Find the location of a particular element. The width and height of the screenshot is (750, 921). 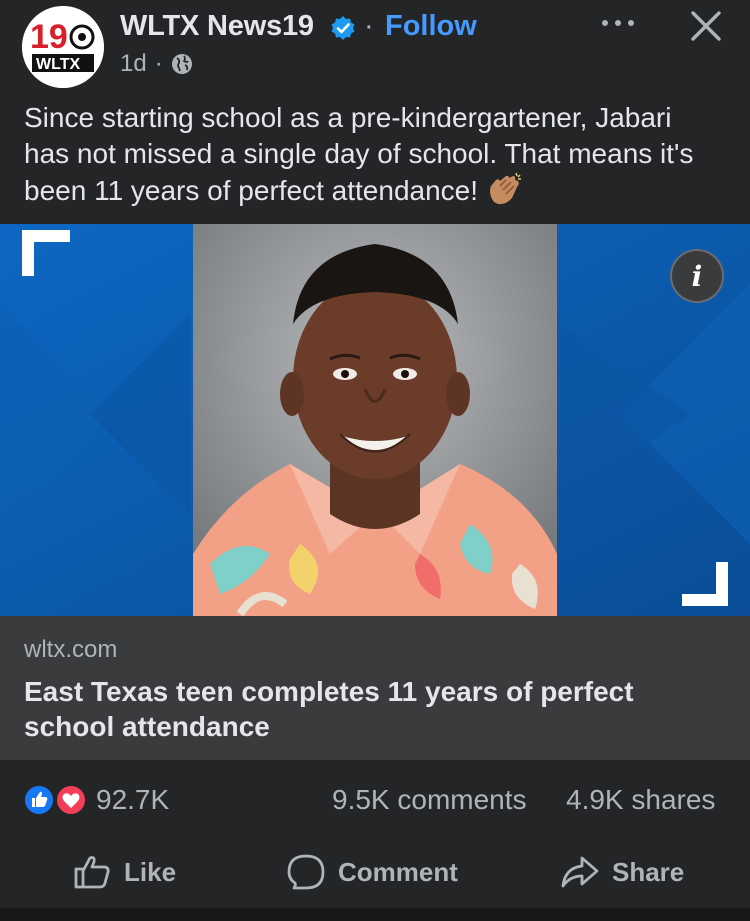

follow-button: Follow is located at coordinates (431, 26).